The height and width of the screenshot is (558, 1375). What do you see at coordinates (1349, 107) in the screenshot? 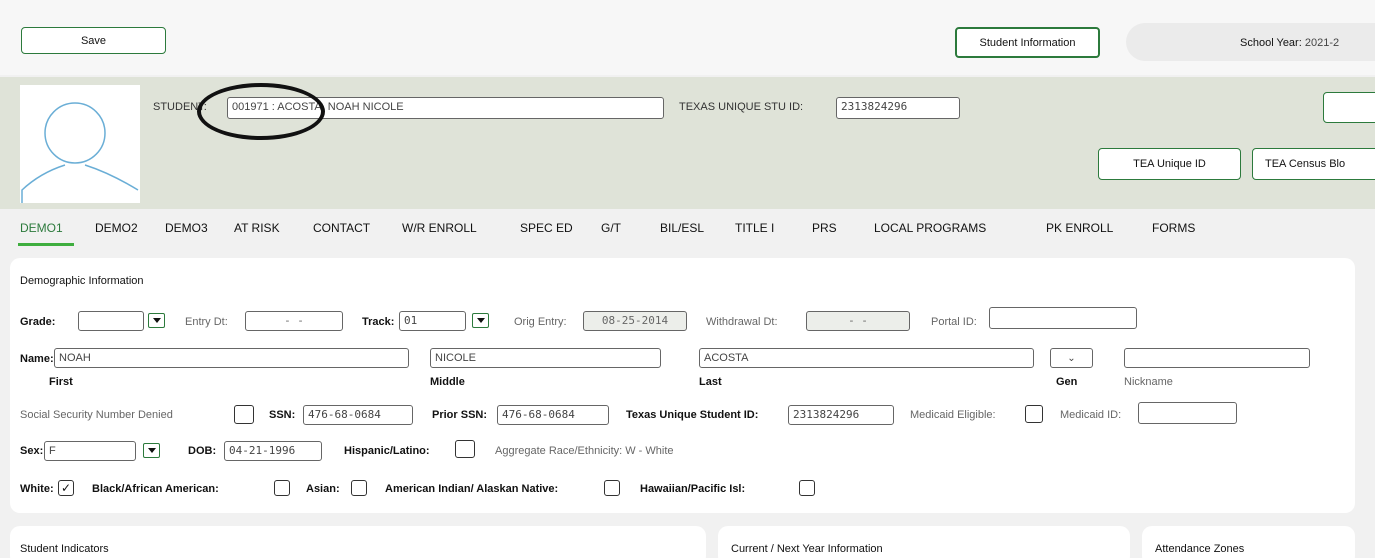
I see `header-blank-button` at bounding box center [1349, 107].